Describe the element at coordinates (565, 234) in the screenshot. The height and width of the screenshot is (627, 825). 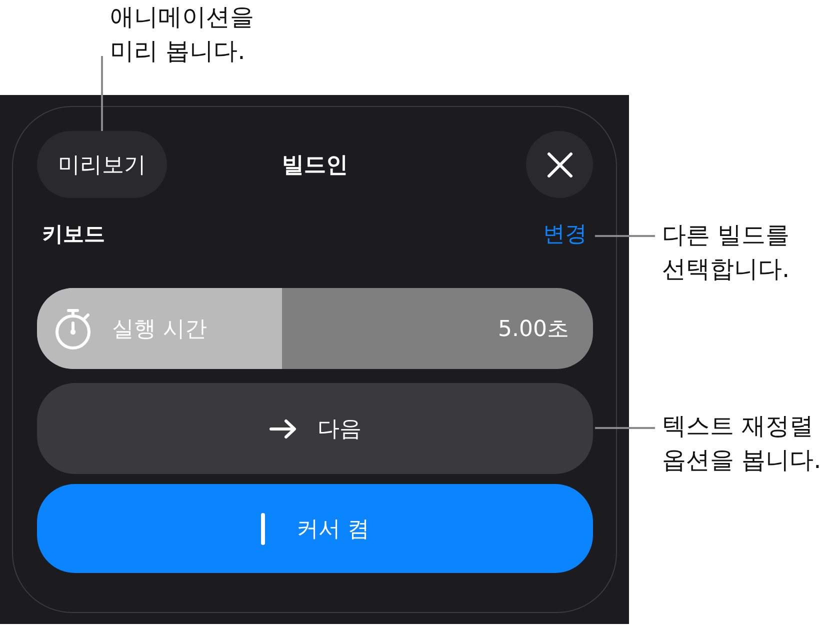
I see `change-link: 변경` at that location.